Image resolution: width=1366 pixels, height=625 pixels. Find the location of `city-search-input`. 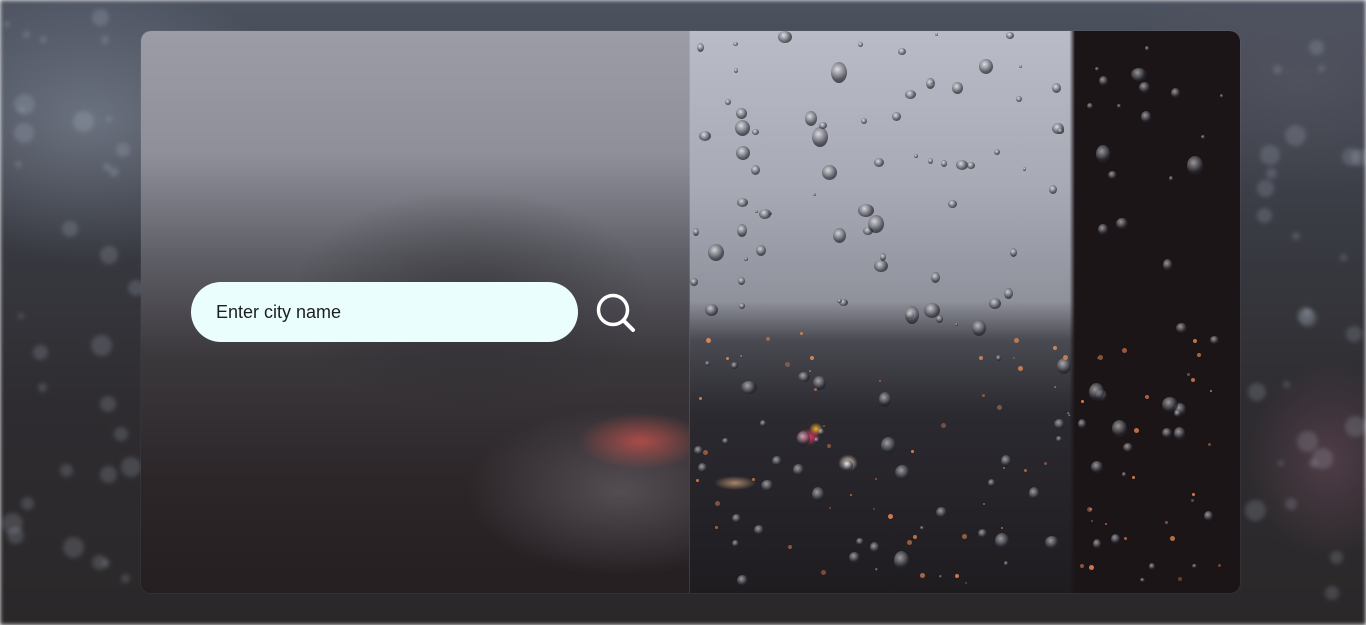

city-search-input is located at coordinates (384, 312).